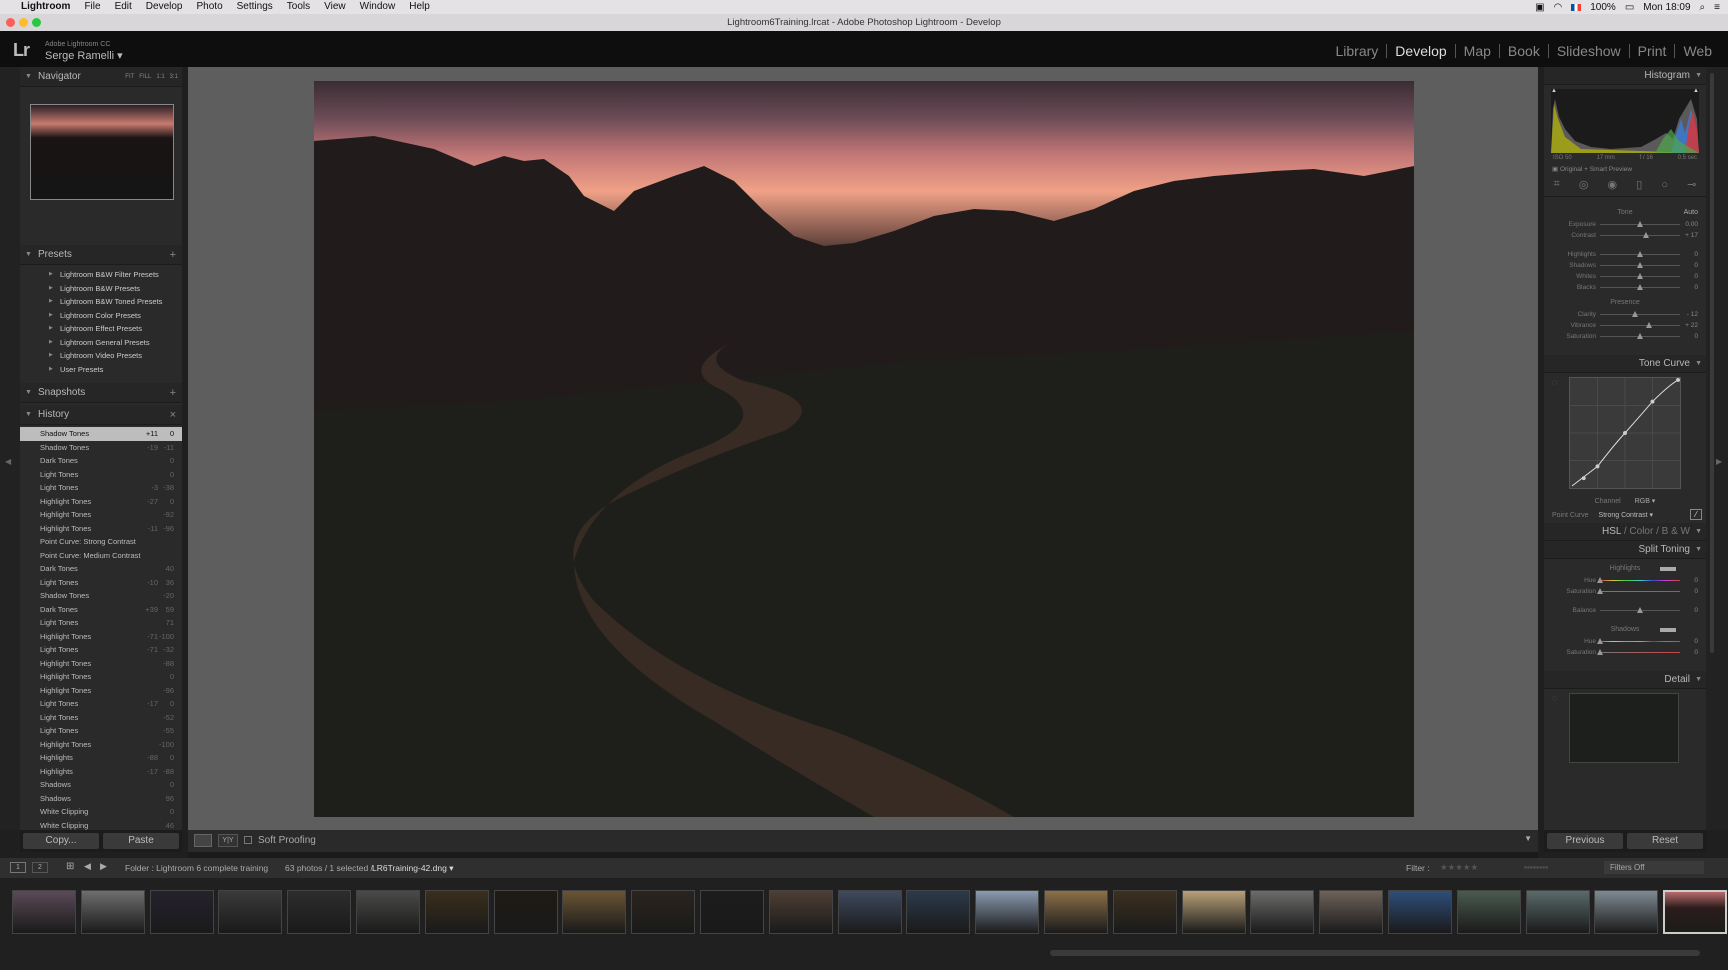 The height and width of the screenshot is (970, 1728). I want to click on history-step: Light Tones -17 0, so click(101, 704).